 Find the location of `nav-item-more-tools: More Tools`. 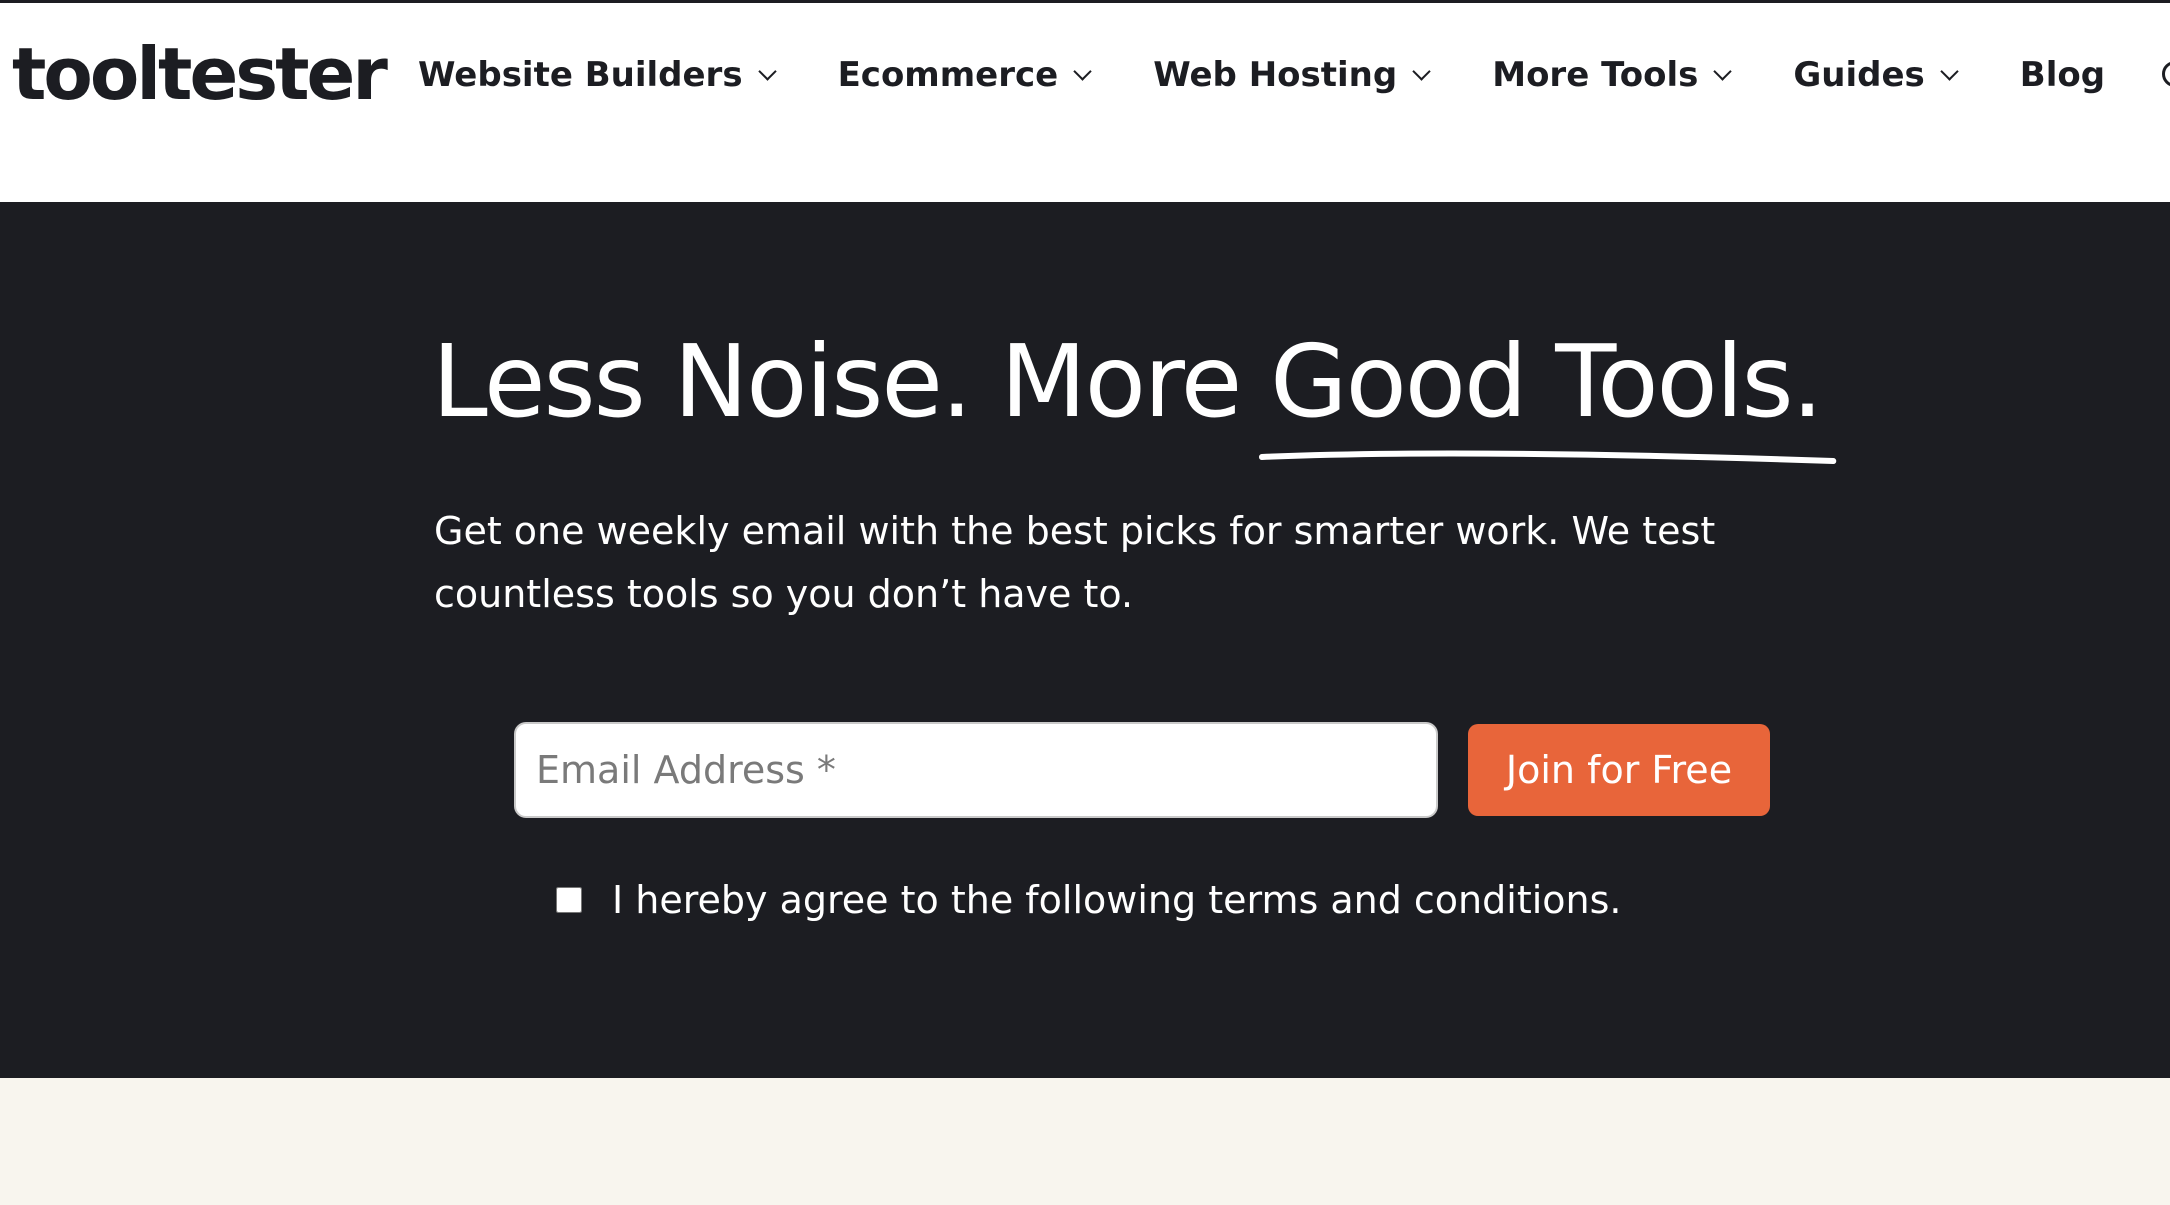

nav-item-more-tools: More Tools is located at coordinates (1612, 75).